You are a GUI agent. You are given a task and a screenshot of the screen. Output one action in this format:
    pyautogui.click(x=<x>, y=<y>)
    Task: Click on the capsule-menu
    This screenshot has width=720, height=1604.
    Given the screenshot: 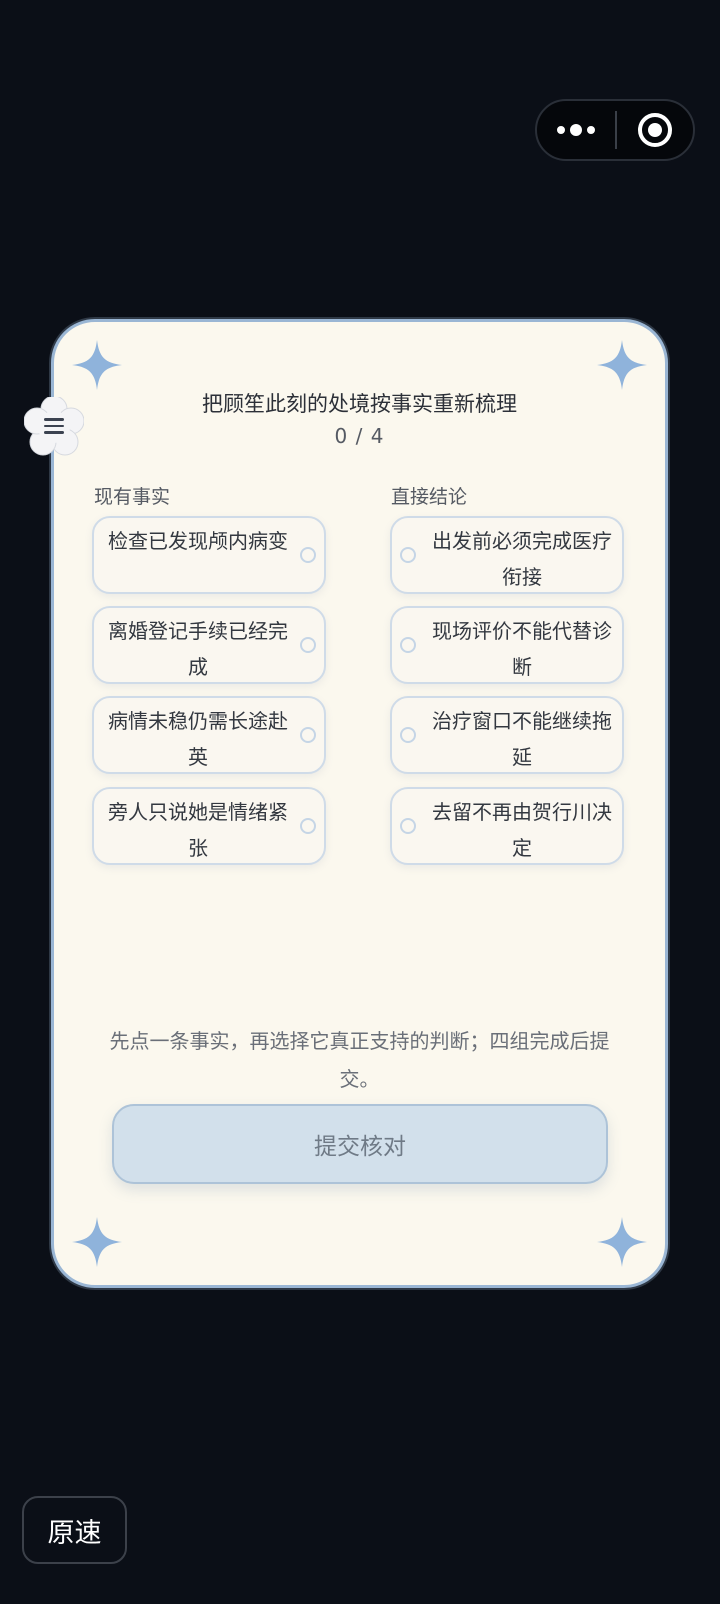 What is the action you would take?
    pyautogui.click(x=615, y=130)
    